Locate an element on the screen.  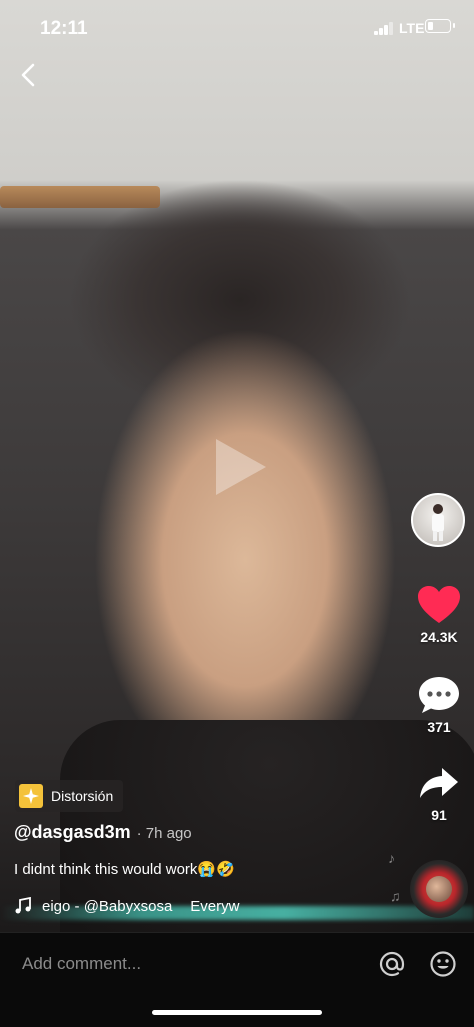
effect-chip: Distorsión is located at coordinates (69, 796).